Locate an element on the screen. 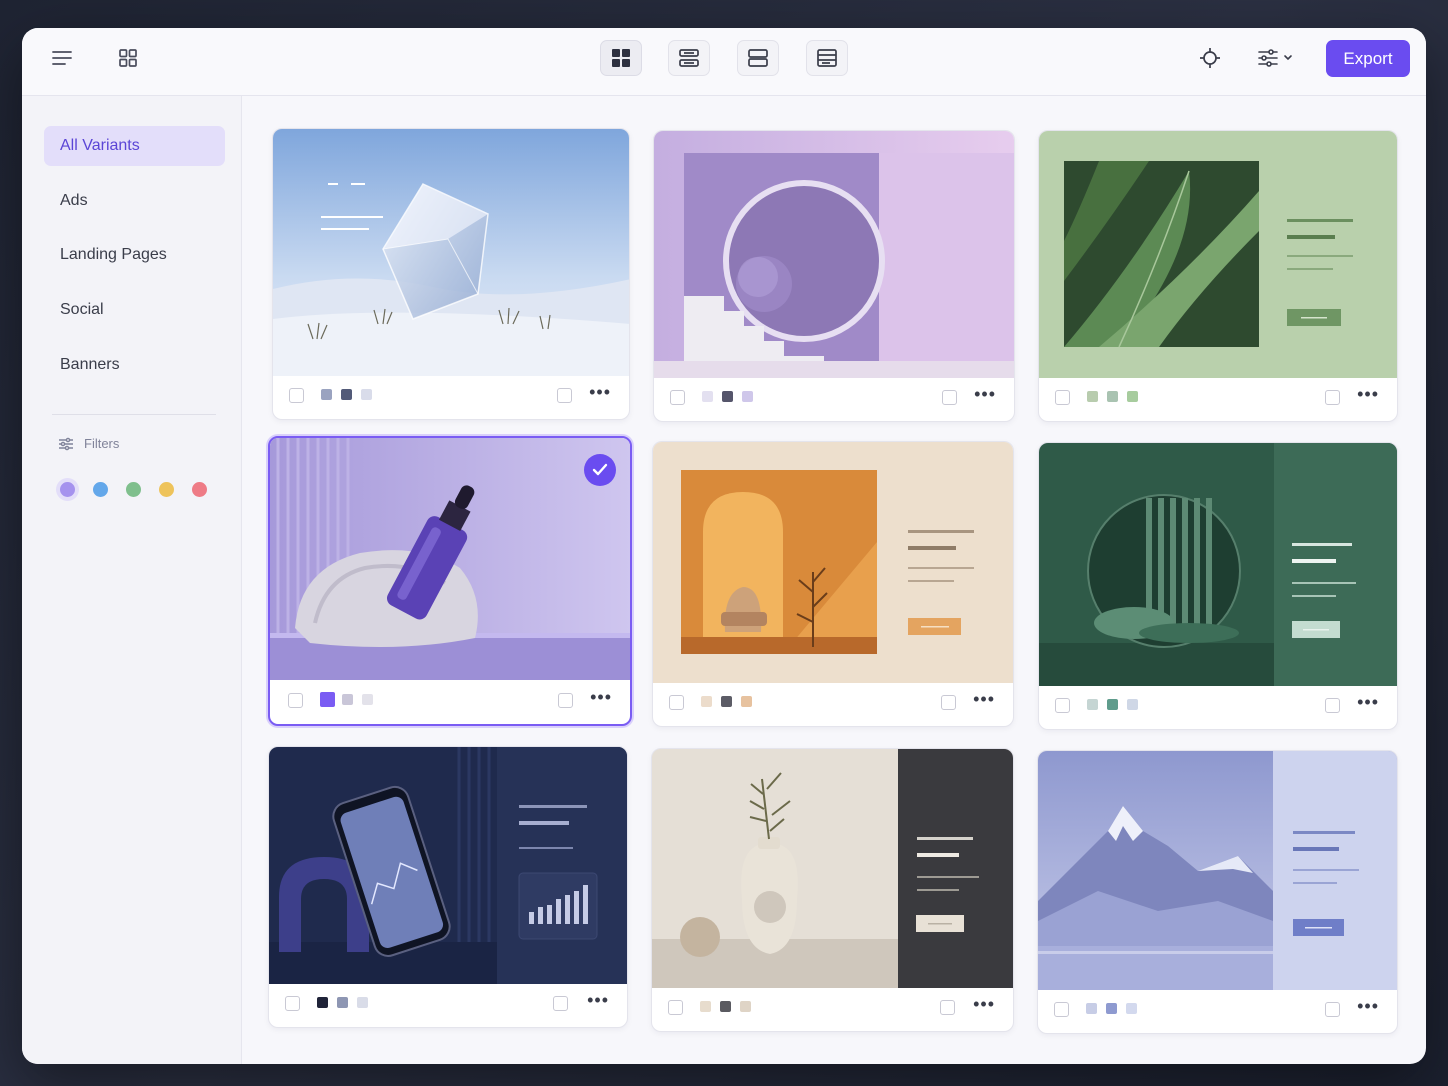  menu-icon is located at coordinates (62, 58).